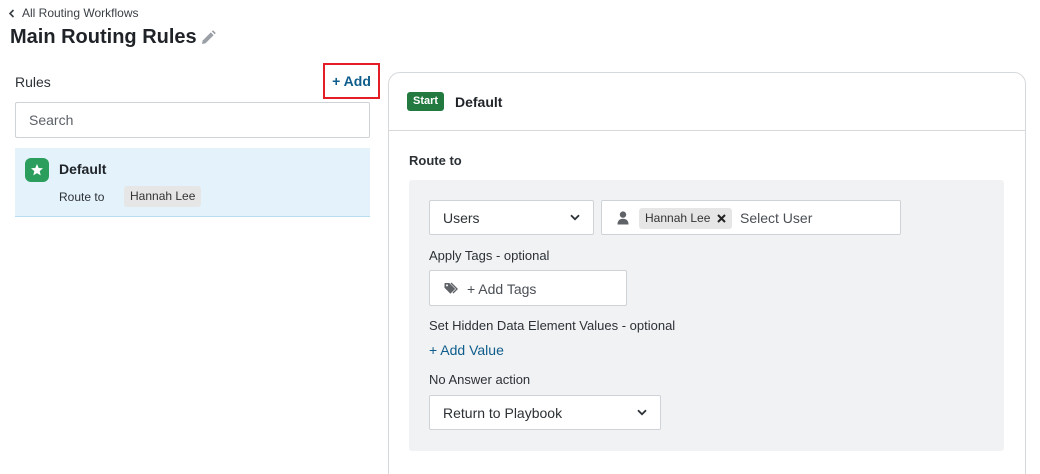 The width and height of the screenshot is (1040, 474). Describe the element at coordinates (623, 218) in the screenshot. I see `person-icon` at that location.